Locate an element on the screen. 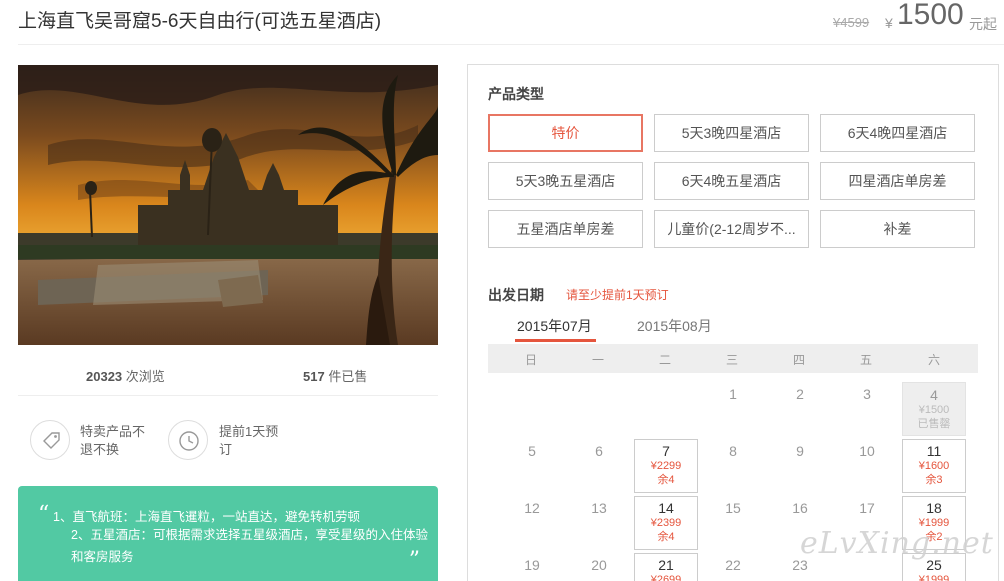  product-type-option: 6天4晚四星酒店 is located at coordinates (897, 133).